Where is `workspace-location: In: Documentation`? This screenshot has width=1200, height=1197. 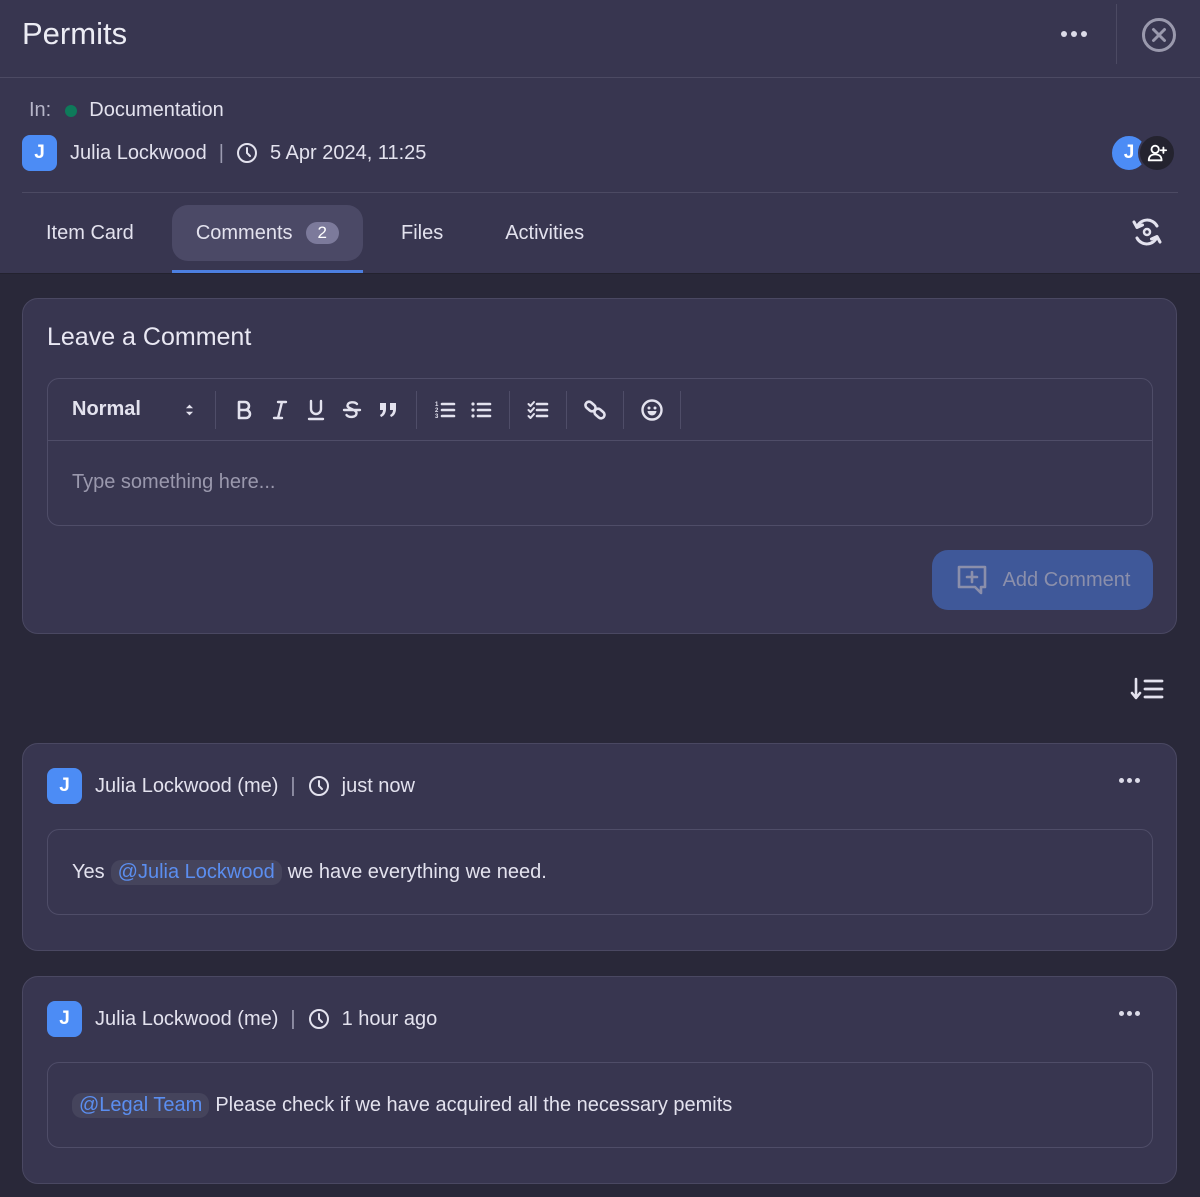
workspace-location: In: Documentation is located at coordinates (126, 110).